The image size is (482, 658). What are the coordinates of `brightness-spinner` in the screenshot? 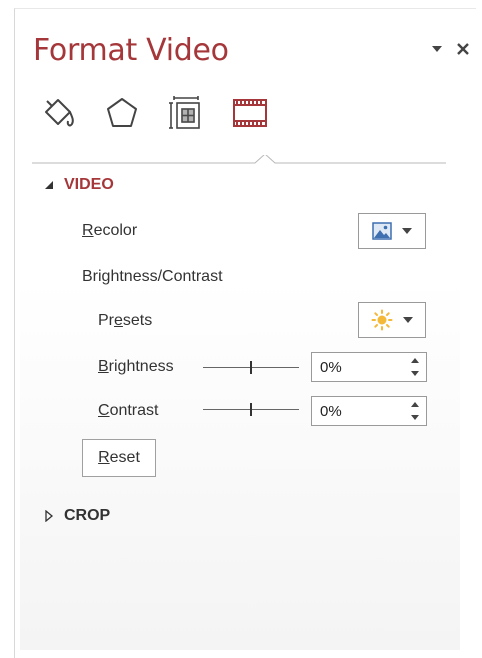 It's located at (369, 367).